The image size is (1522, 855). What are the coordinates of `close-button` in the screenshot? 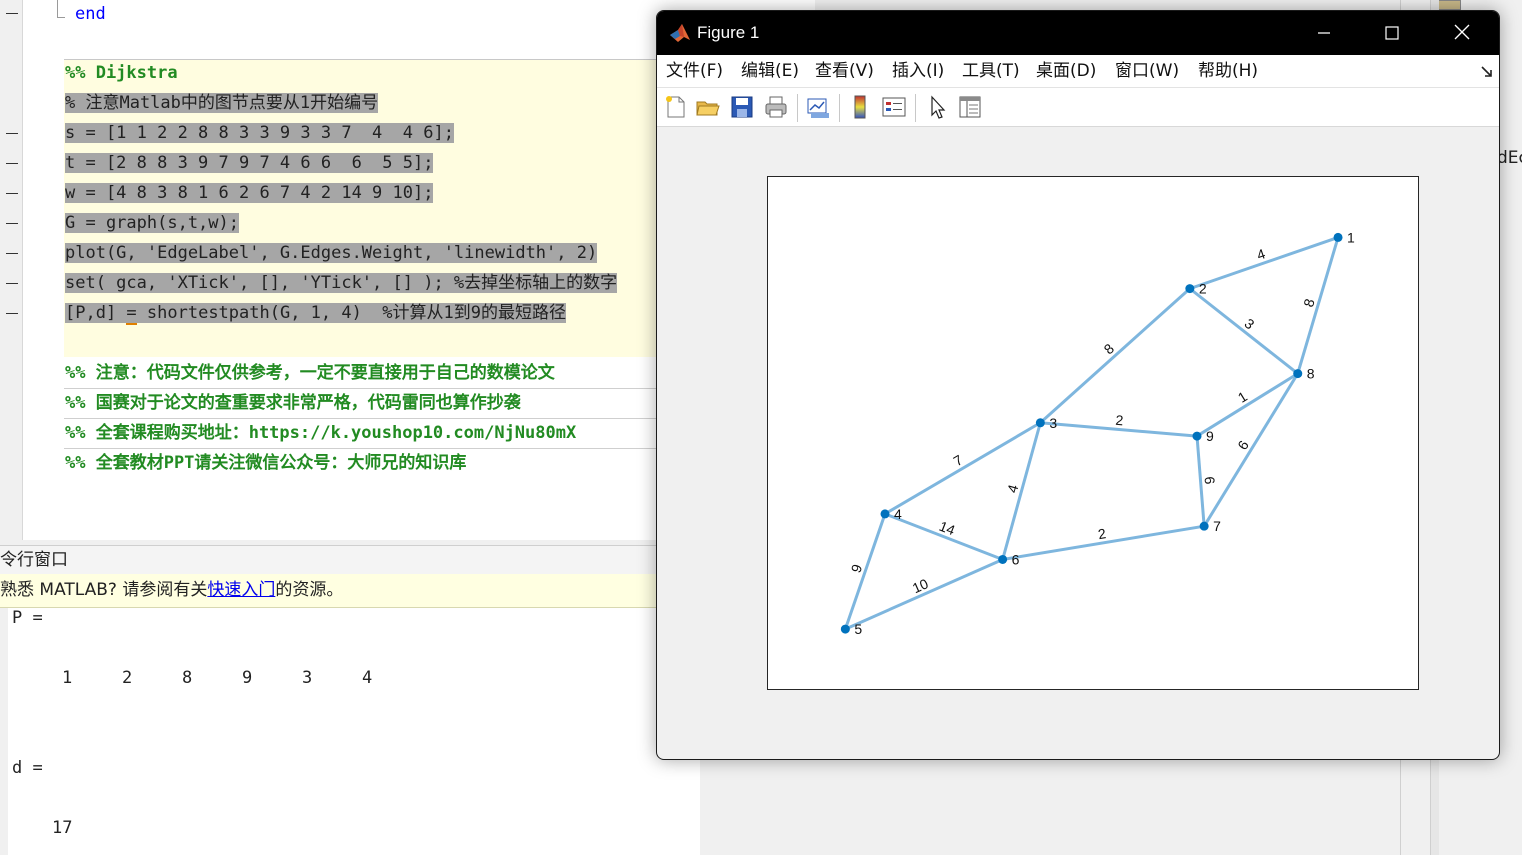 It's located at (1462, 33).